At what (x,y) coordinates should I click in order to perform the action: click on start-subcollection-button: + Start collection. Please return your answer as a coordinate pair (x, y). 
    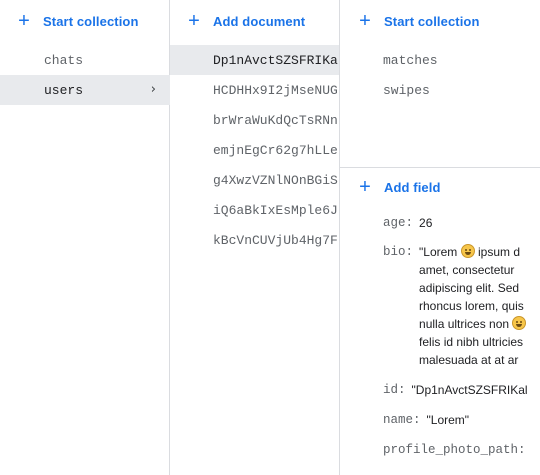
    Looking at the image, I should click on (440, 21).